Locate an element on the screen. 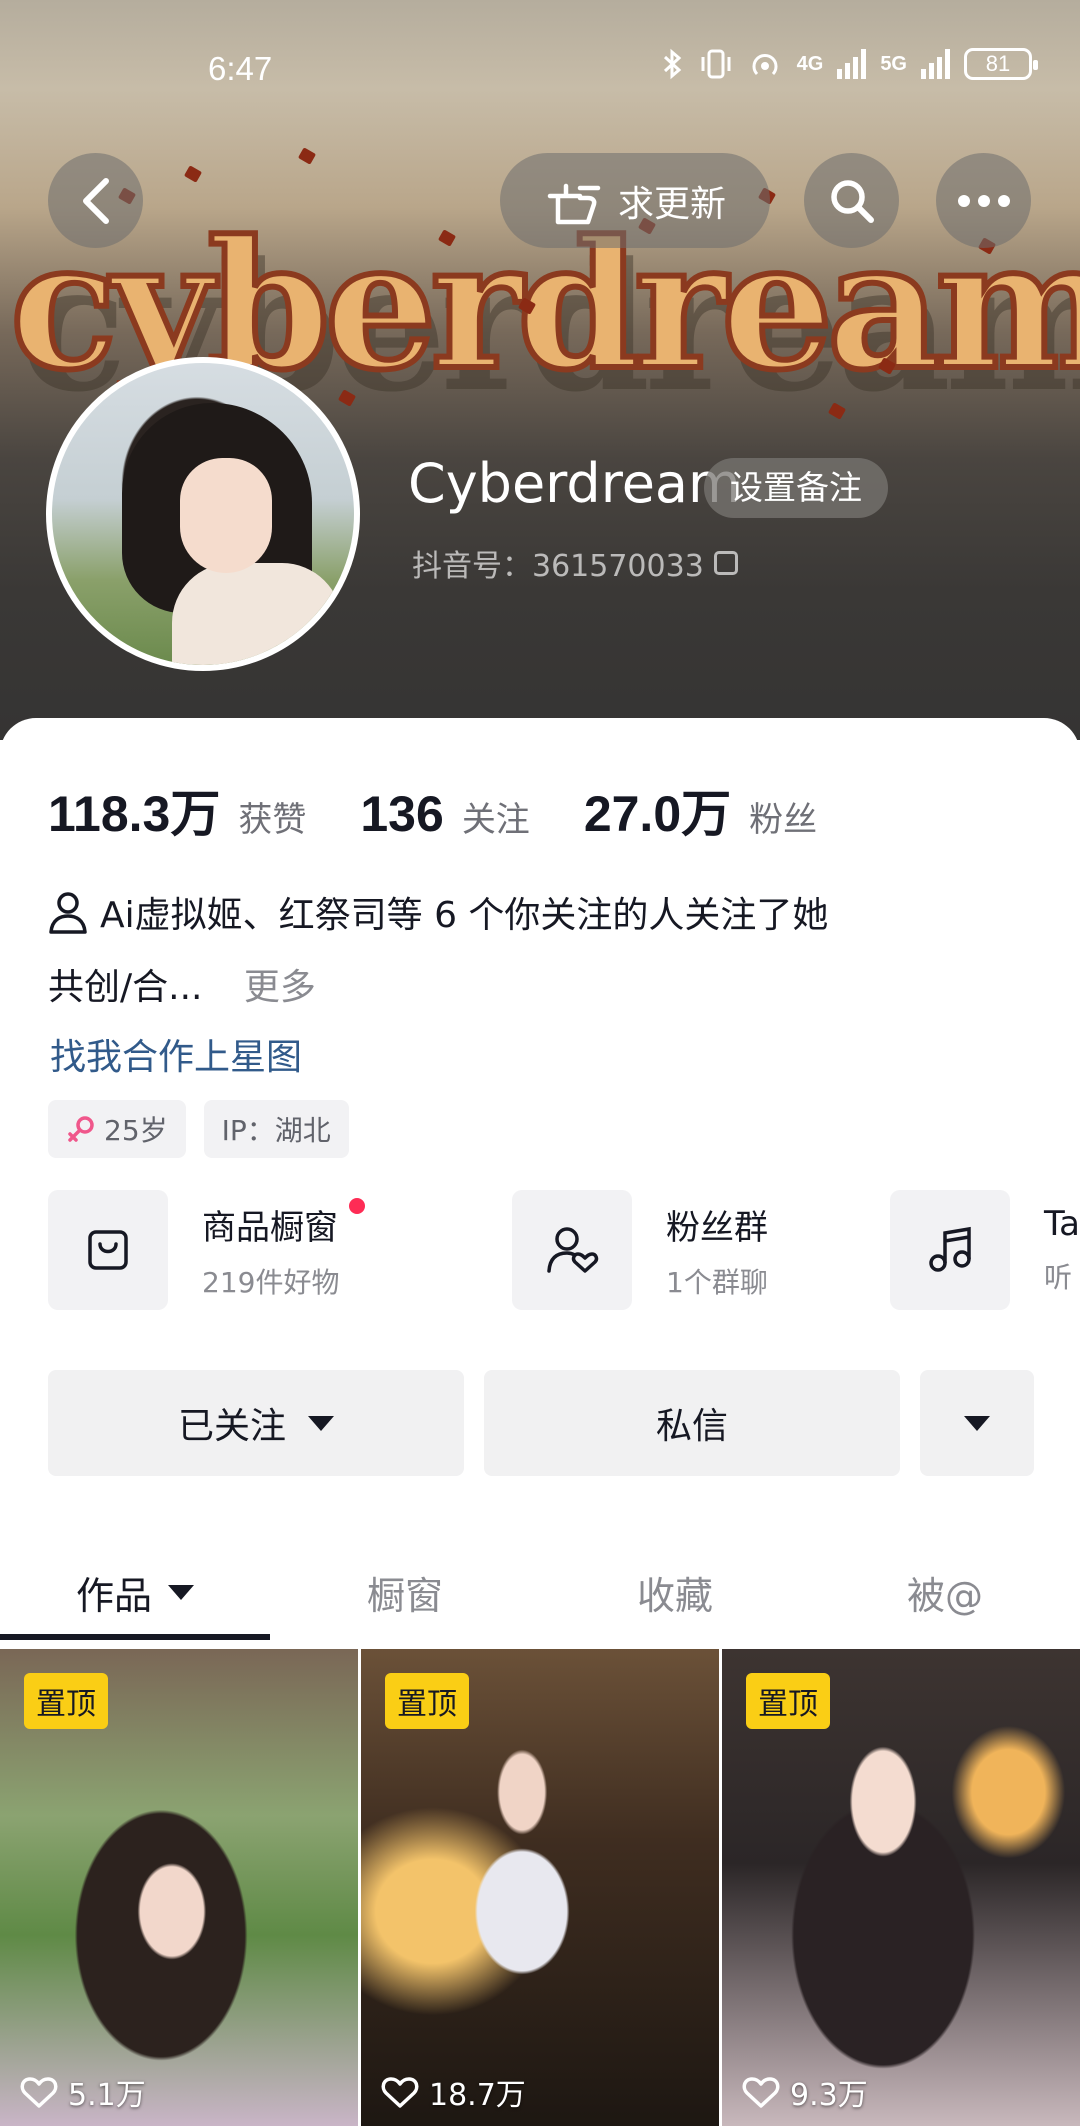 The width and height of the screenshot is (1080, 2126). status-icons: 4G 5G 81 is located at coordinates (849, 64).